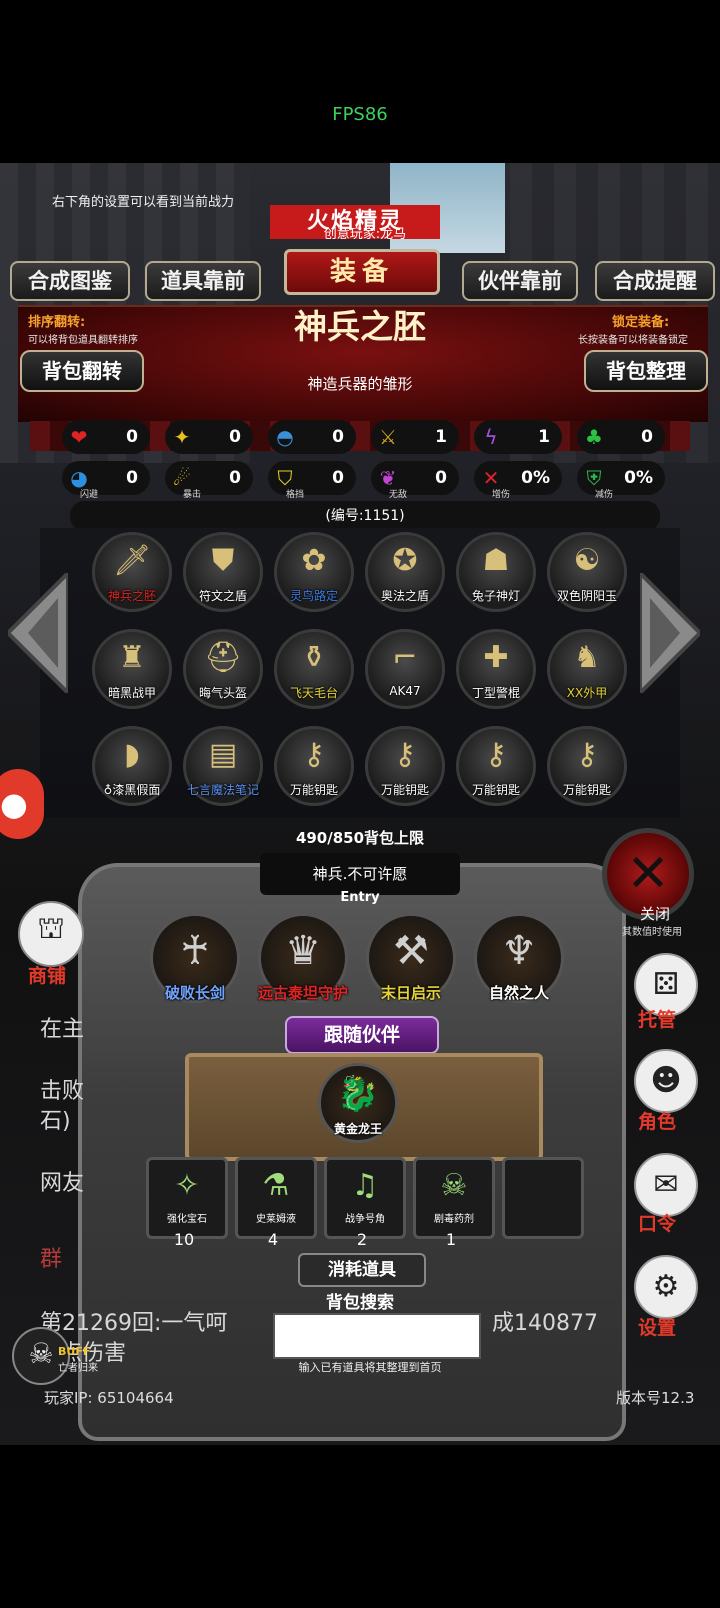 This screenshot has width=720, height=1608. I want to click on sort-flip-label: 排序翻转:, so click(57, 322).